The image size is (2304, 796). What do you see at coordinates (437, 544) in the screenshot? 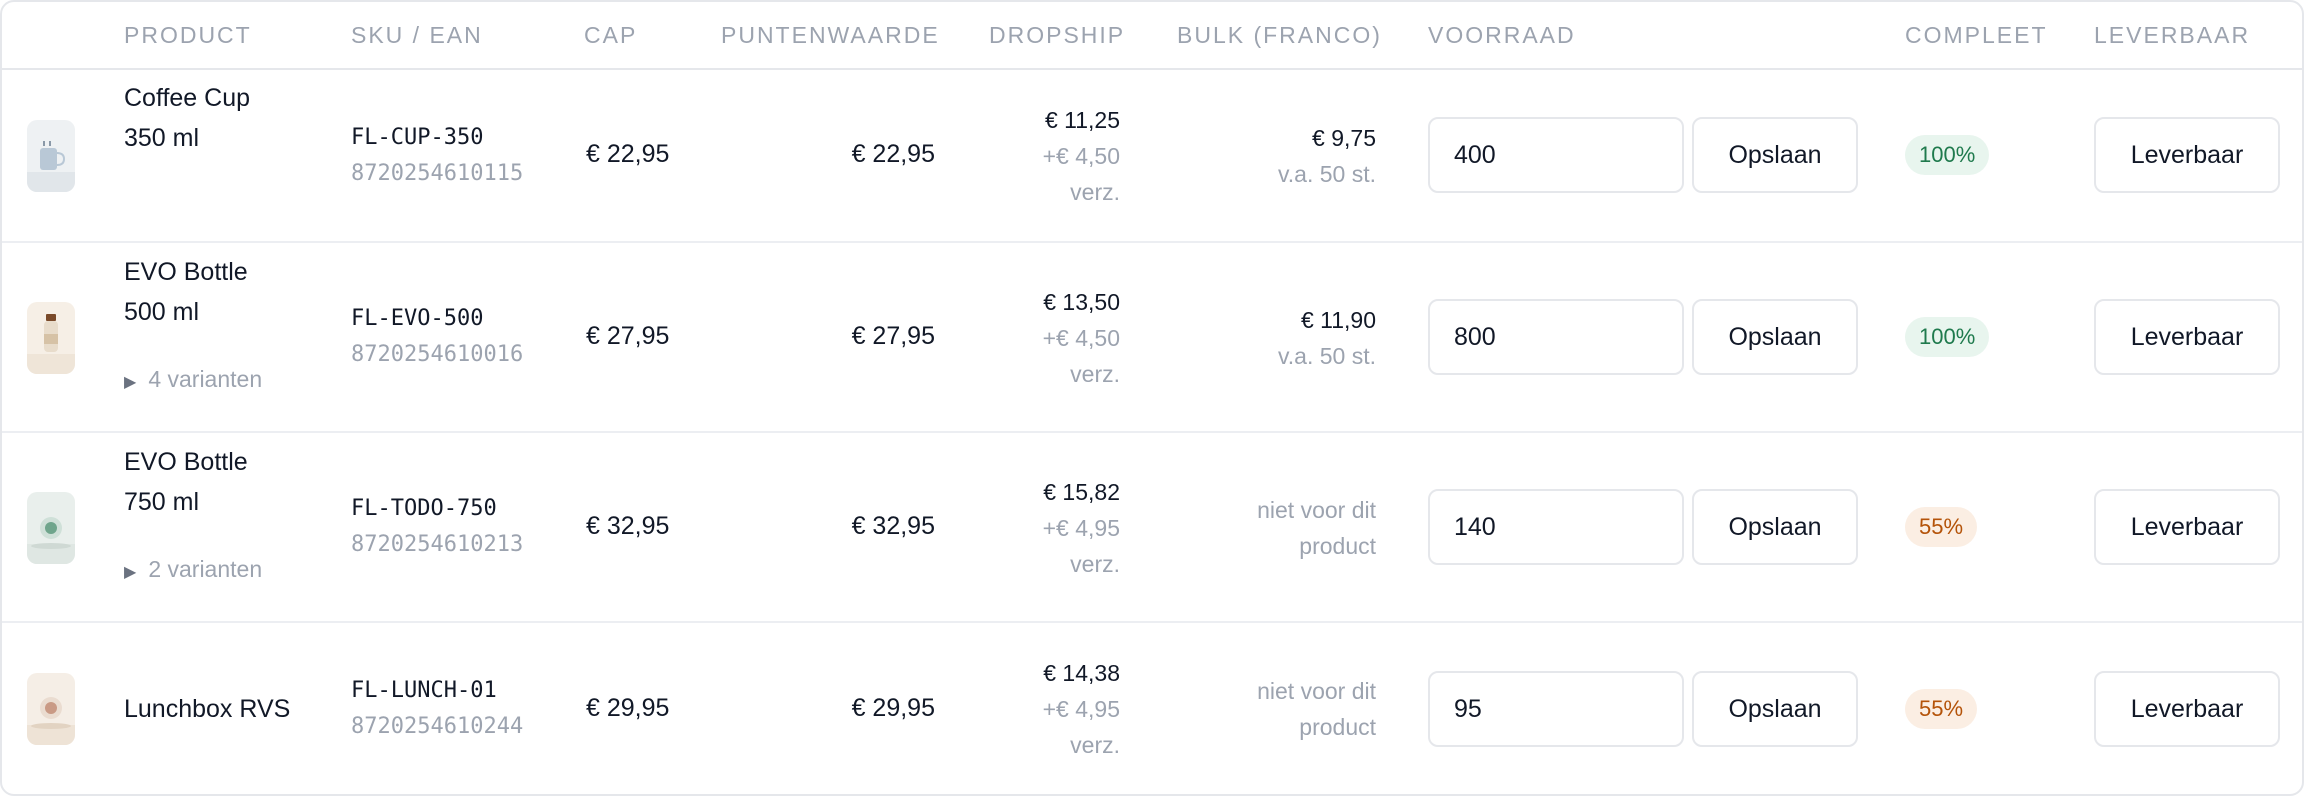
I see `ean-code: 8720254610213` at bounding box center [437, 544].